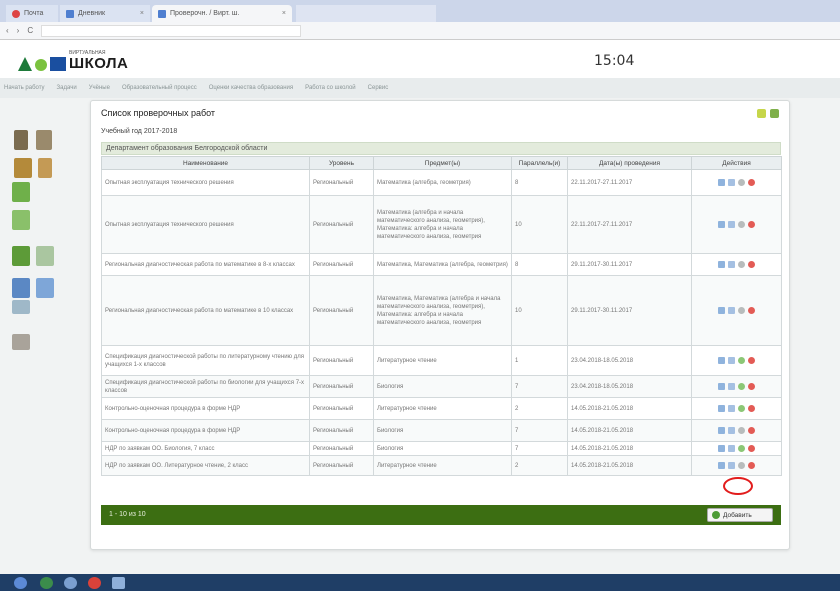 Image resolution: width=840 pixels, height=591 pixels. What do you see at coordinates (629, 360) in the screenshot?
I see `cell-dates: 23.04.2018-18.05.2018` at bounding box center [629, 360].